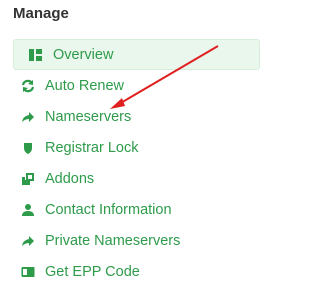  What do you see at coordinates (28, 210) in the screenshot?
I see `user-icon` at bounding box center [28, 210].